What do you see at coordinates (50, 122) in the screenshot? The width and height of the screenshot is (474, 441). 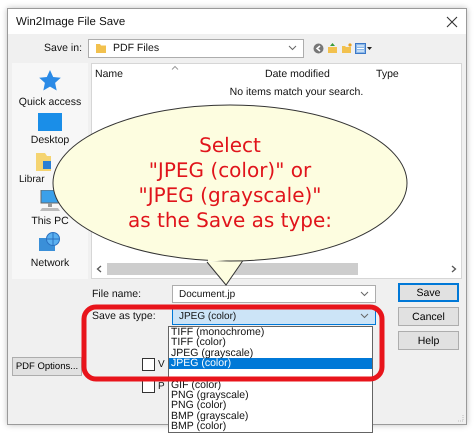 I see `desktop-icon` at bounding box center [50, 122].